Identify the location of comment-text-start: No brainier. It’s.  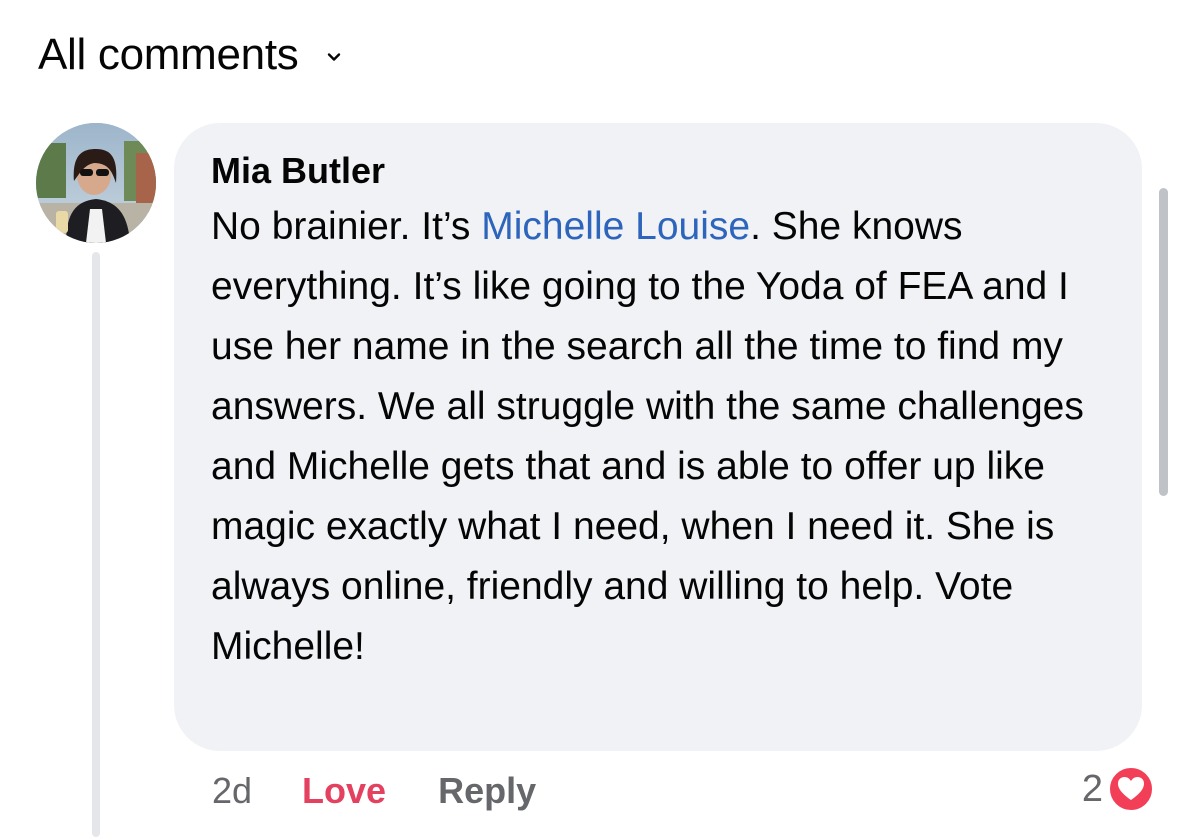
(346, 226).